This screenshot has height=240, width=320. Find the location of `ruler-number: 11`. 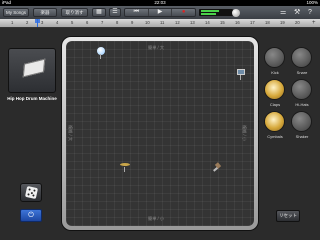

ruler-number: 11 is located at coordinates (162, 22).